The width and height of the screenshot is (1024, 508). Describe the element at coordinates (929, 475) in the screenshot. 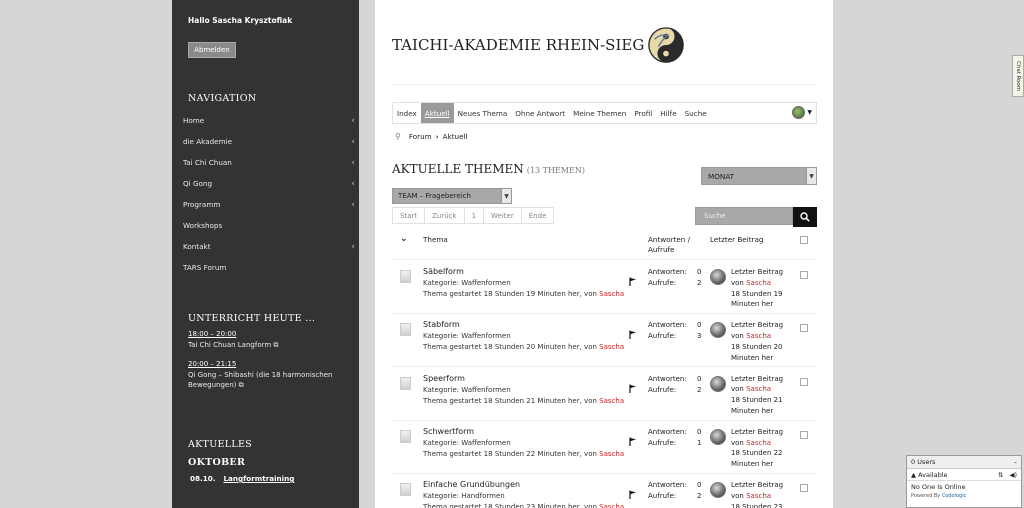

I see `status-select: ▲ Available` at that location.